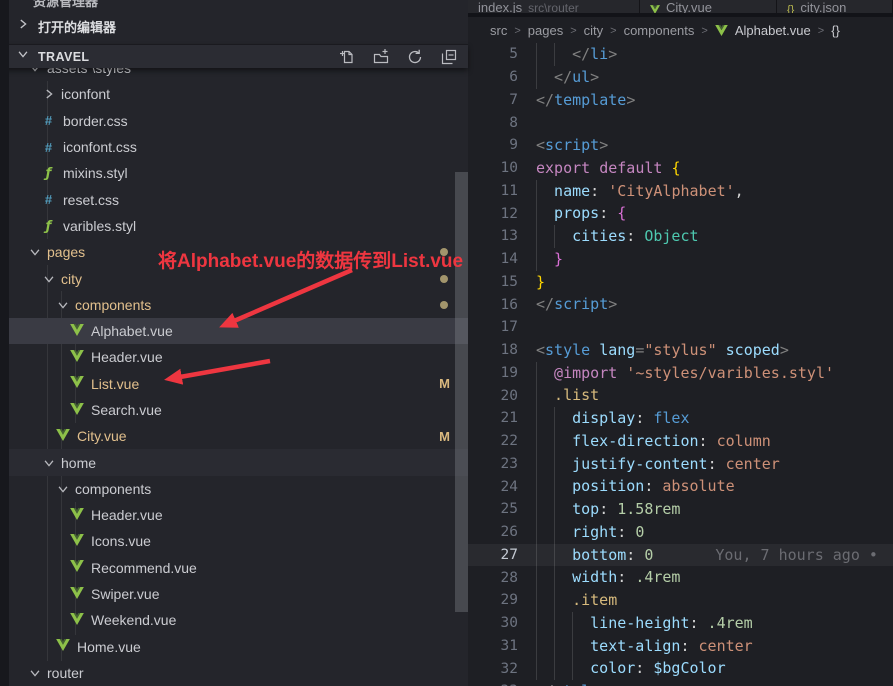 This screenshot has width=893, height=686. Describe the element at coordinates (234, 436) in the screenshot. I see `tree-item: City.vue M` at that location.